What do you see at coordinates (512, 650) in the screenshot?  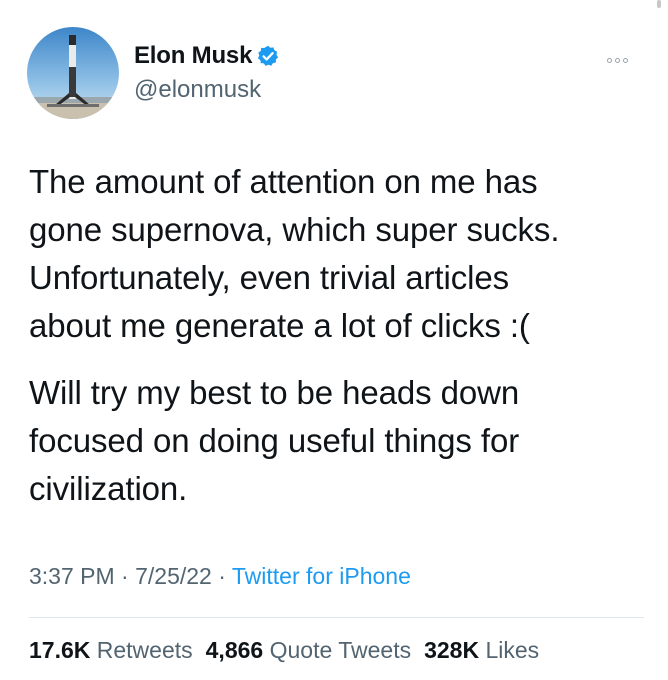 I see `likes-label: Likes` at bounding box center [512, 650].